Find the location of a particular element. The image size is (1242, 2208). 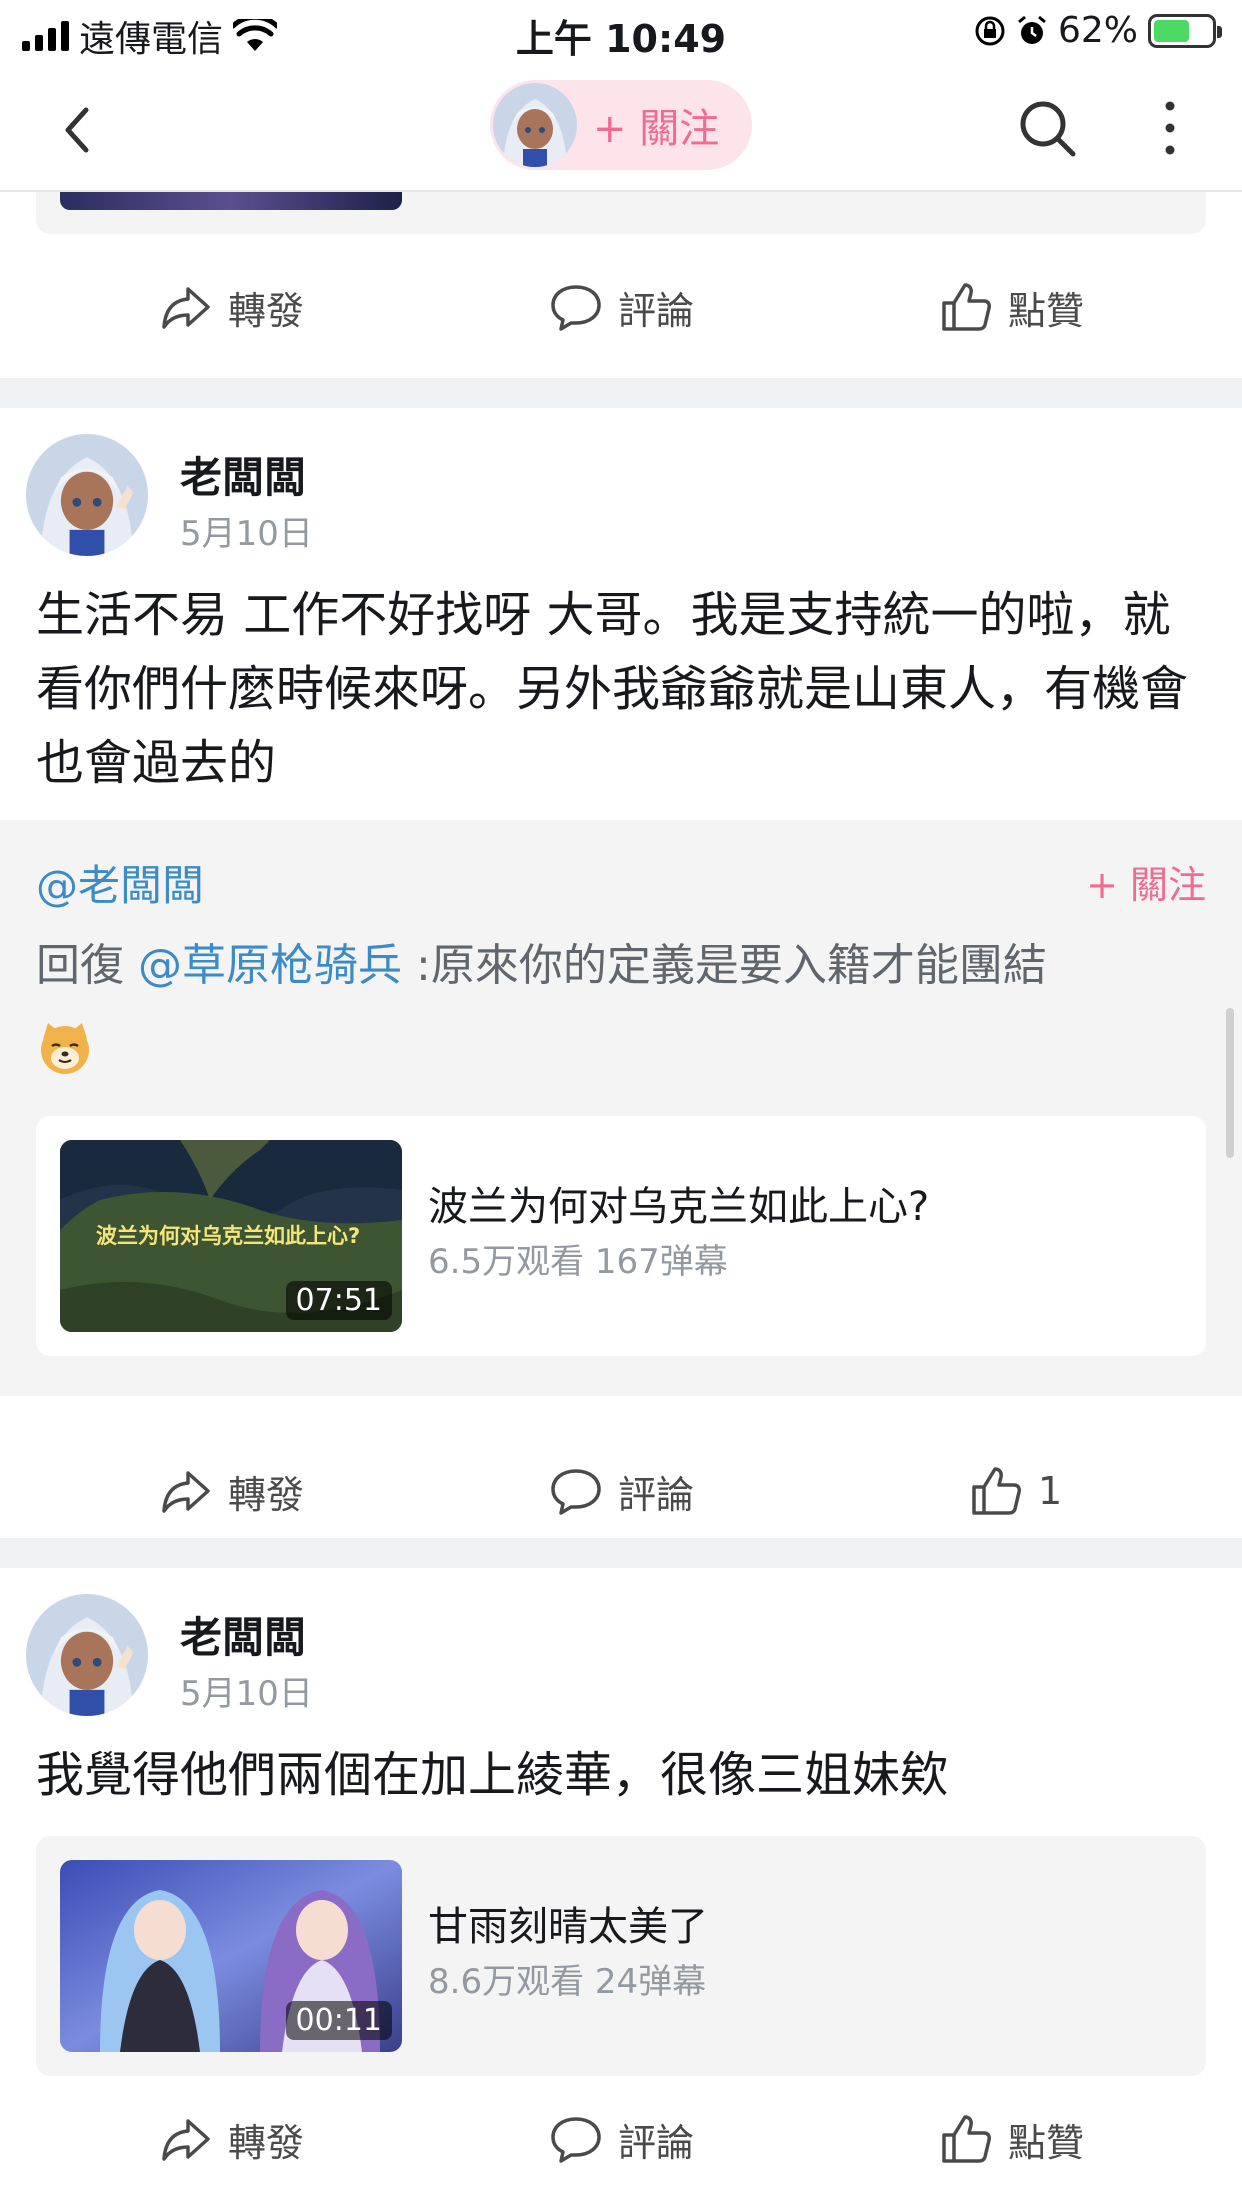

battery-fill is located at coordinates (1171, 30).